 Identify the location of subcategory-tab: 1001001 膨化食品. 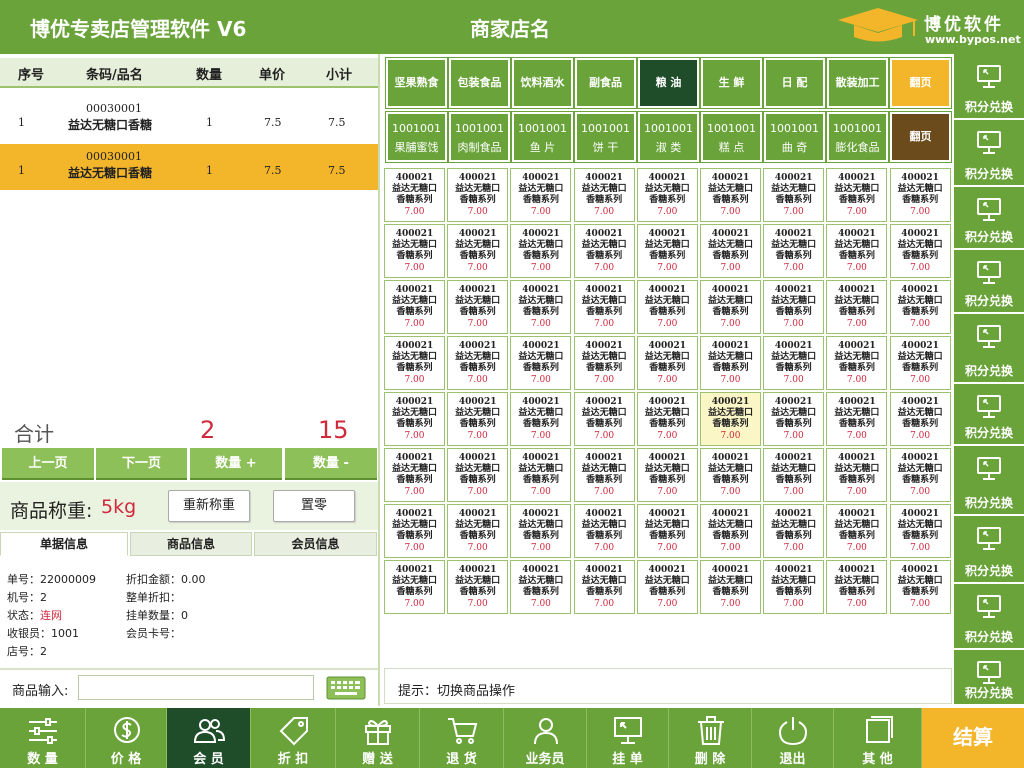
(857, 137).